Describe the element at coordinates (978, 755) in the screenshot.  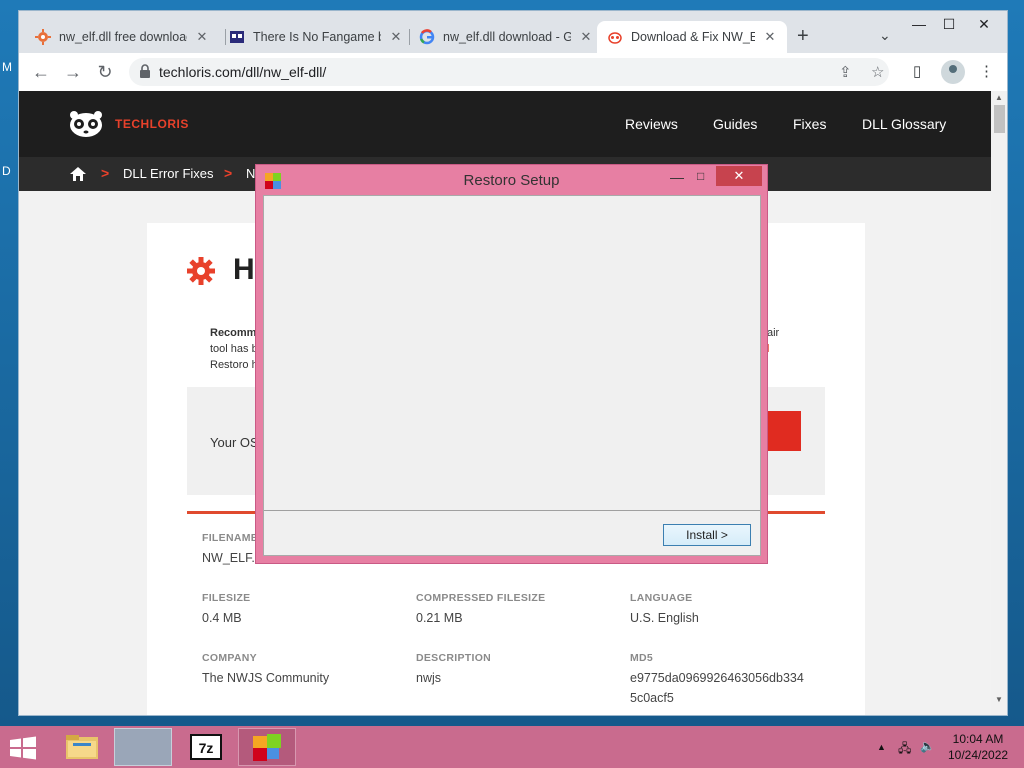
I see `clock-date: 10/24/2022` at that location.